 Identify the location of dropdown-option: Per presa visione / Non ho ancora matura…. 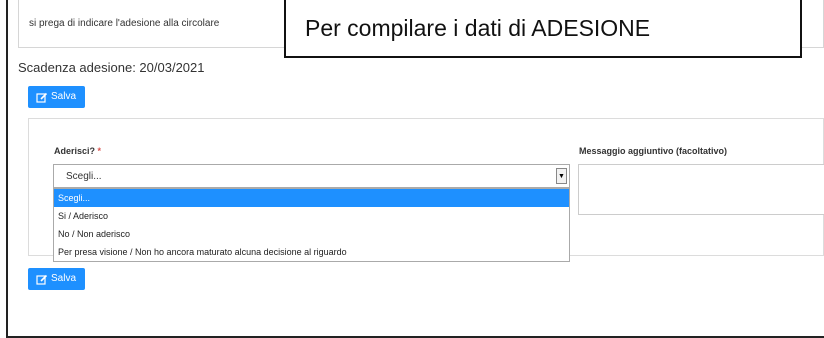
(311, 252).